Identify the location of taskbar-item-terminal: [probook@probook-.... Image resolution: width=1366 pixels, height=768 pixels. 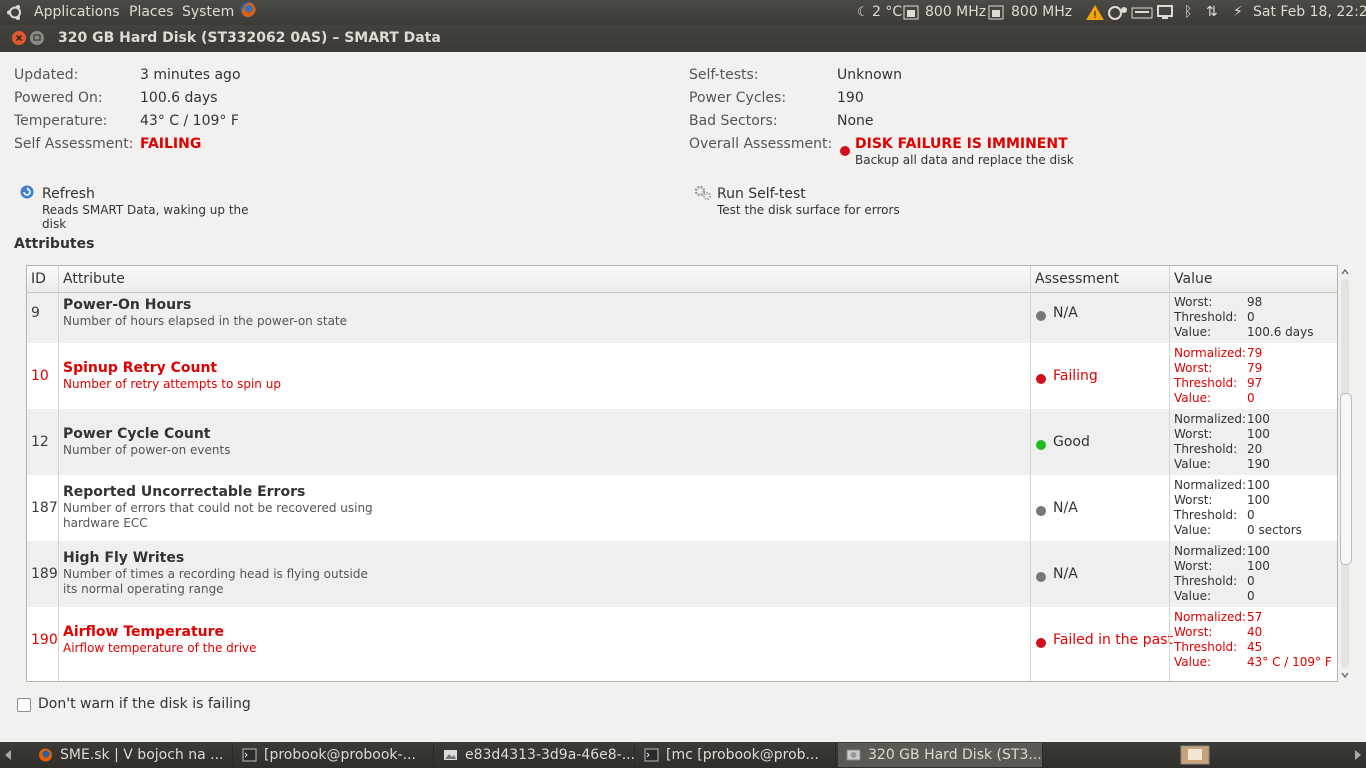
(334, 755).